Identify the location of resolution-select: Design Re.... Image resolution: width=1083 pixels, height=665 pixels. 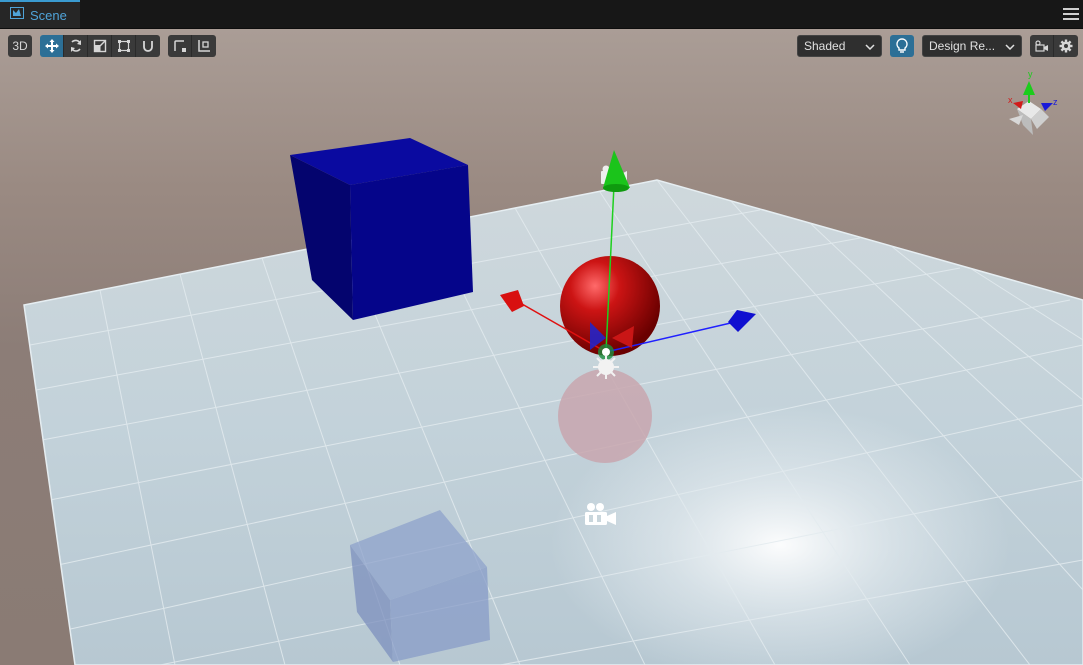
(972, 46).